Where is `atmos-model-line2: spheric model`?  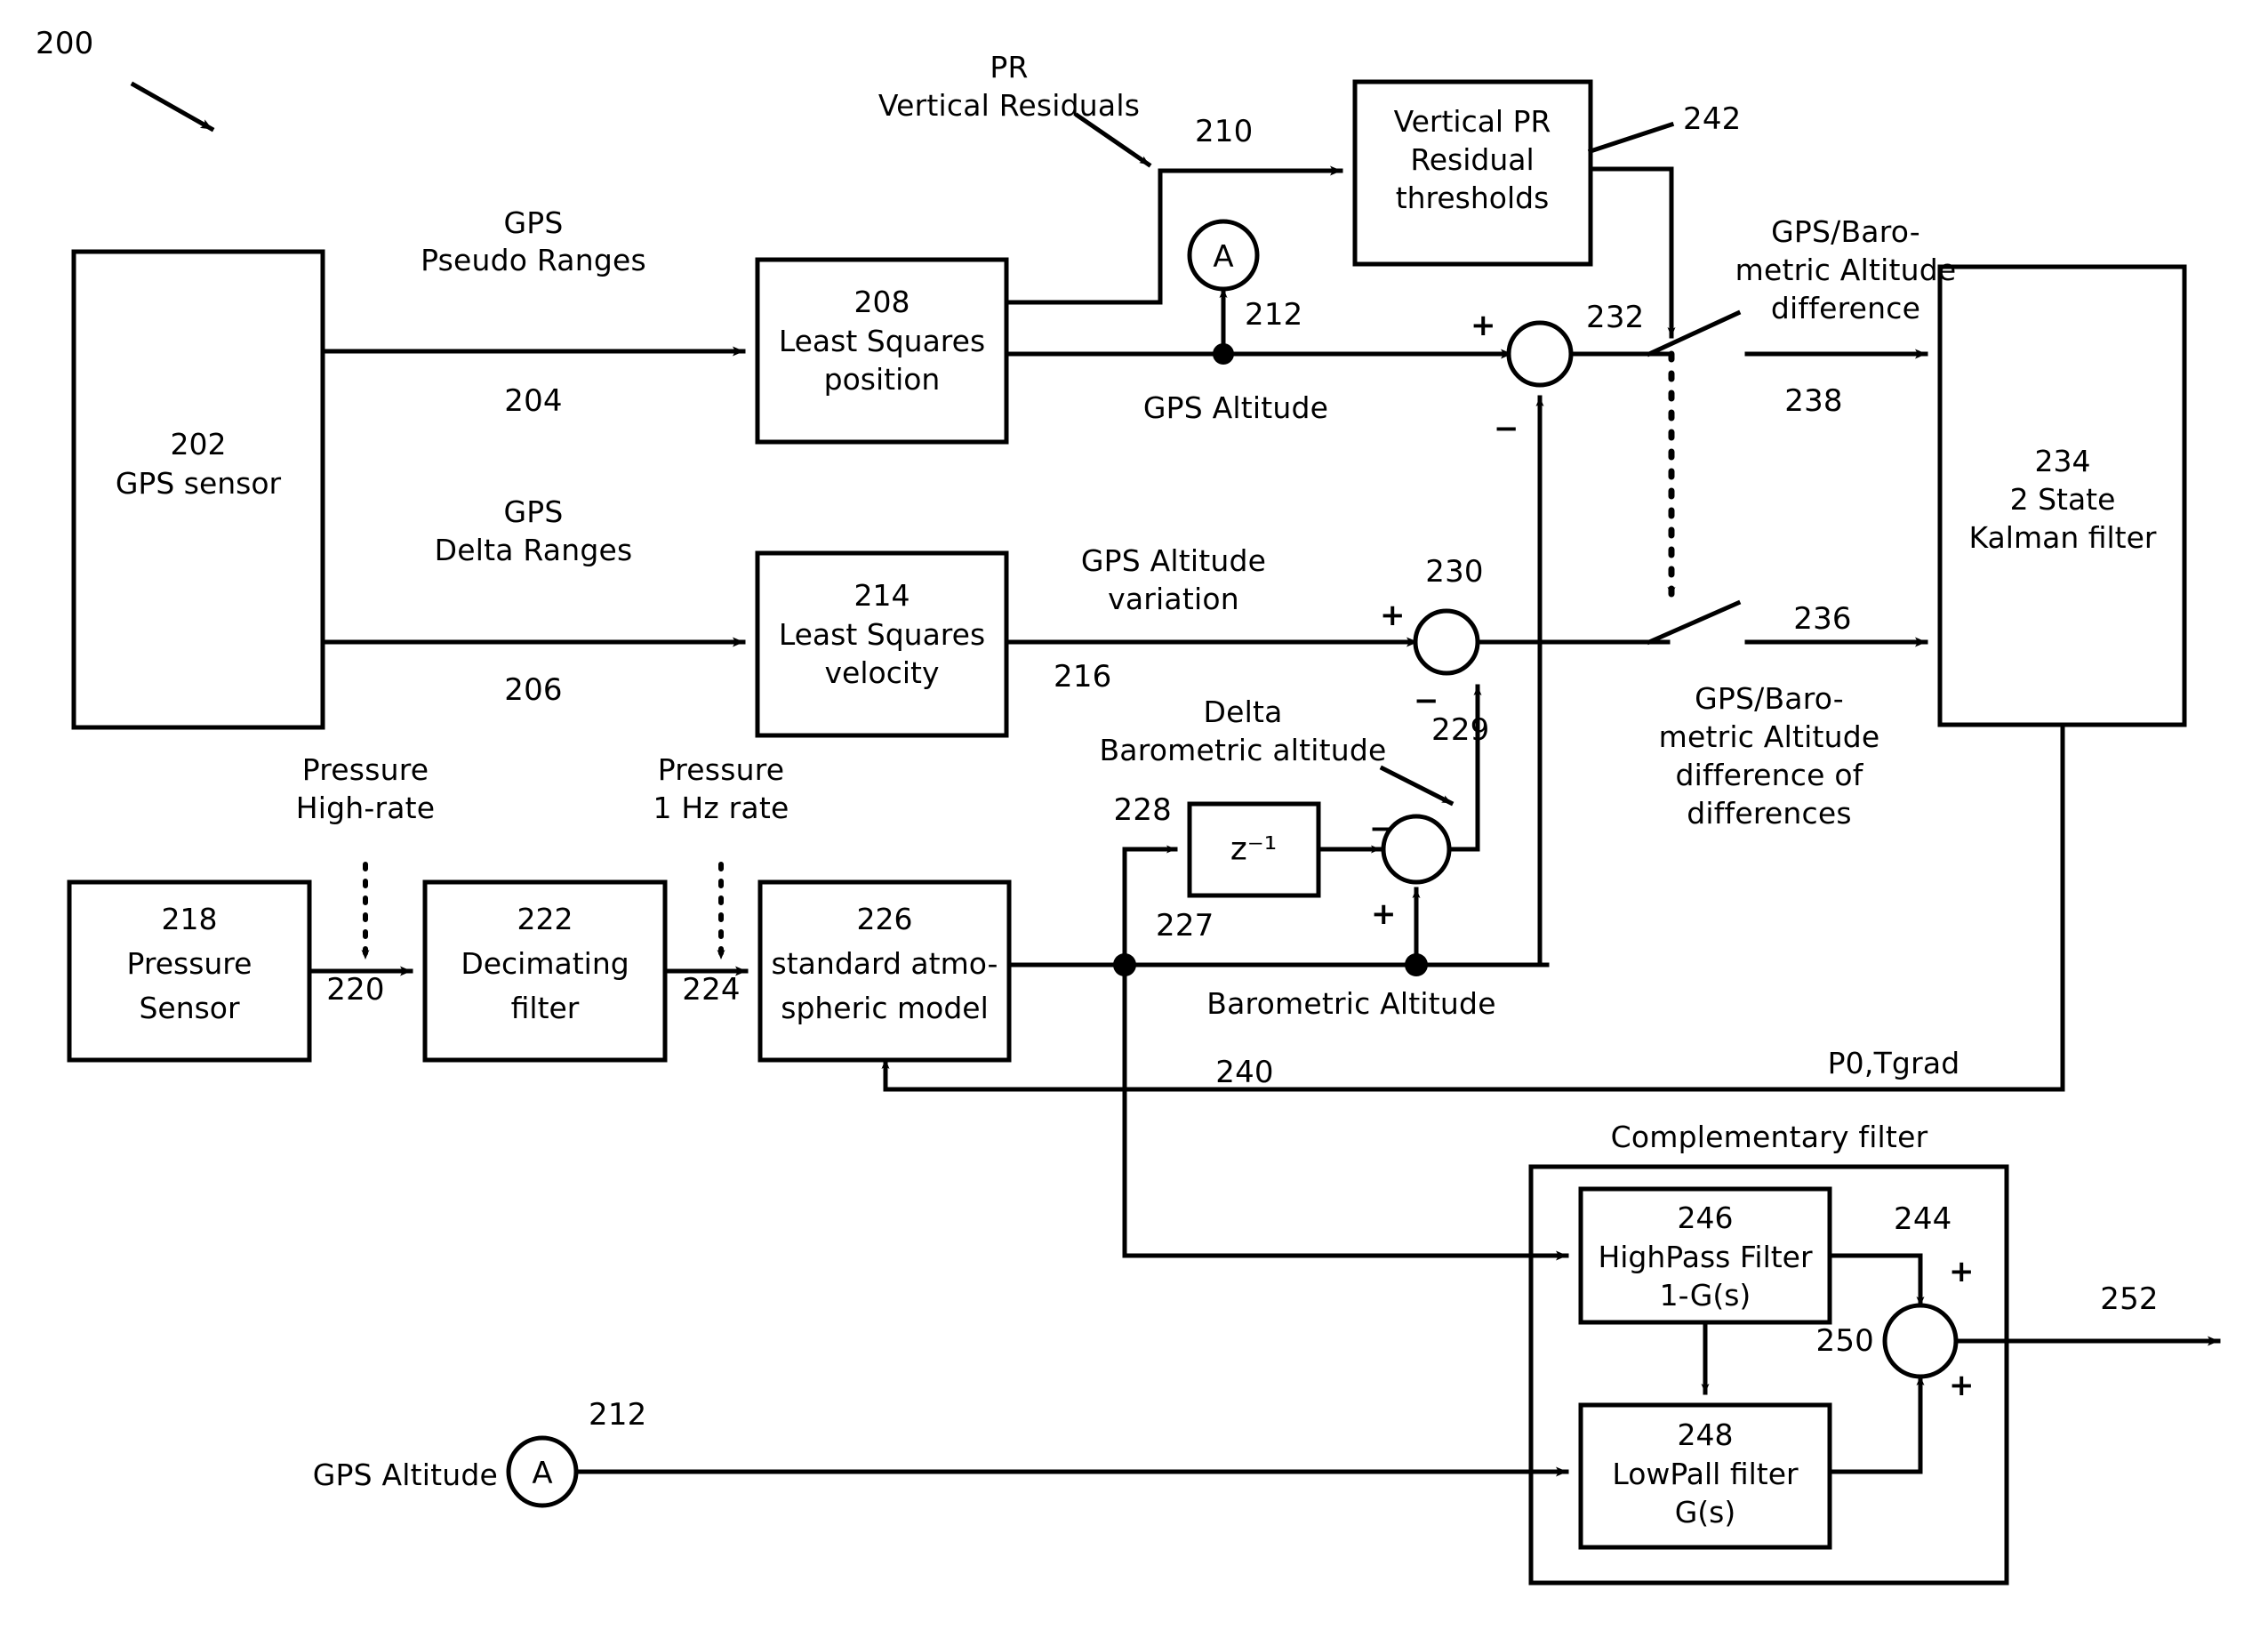 atmos-model-line2: spheric model is located at coordinates (885, 1008).